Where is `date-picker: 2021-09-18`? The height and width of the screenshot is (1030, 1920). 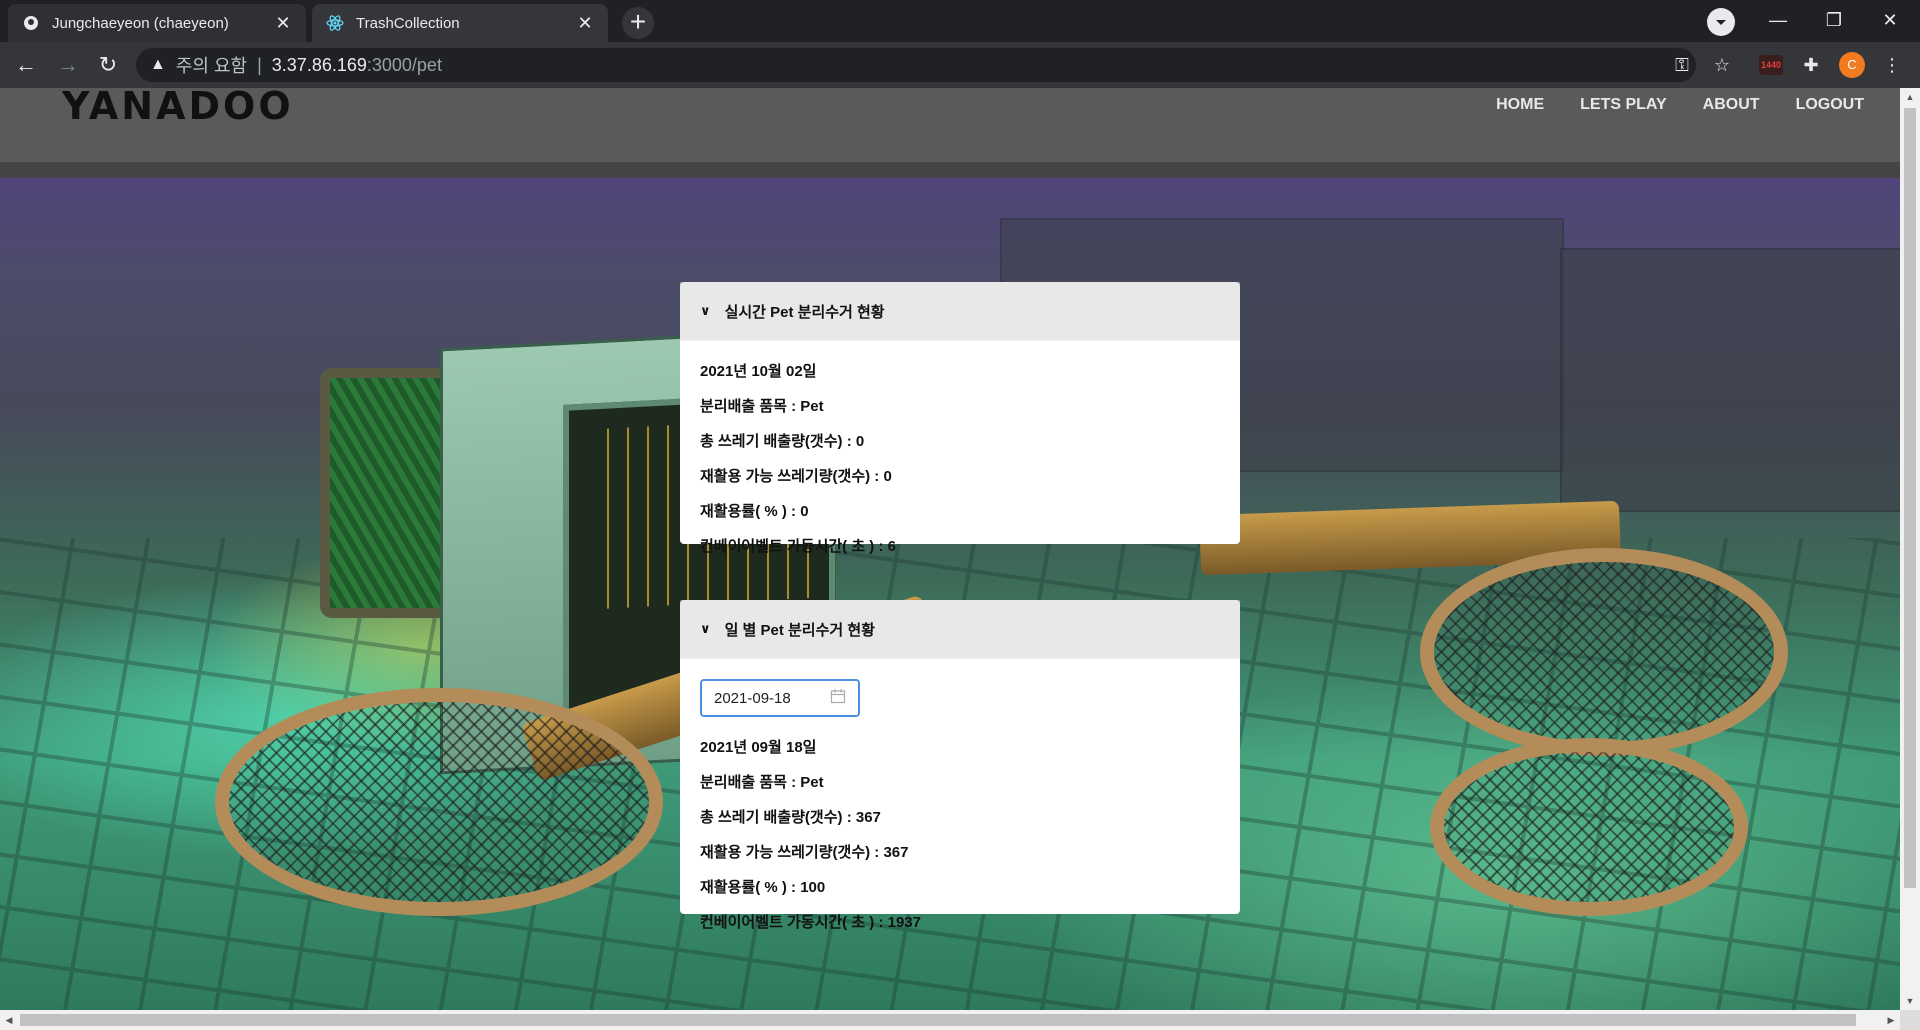 date-picker: 2021-09-18 is located at coordinates (780, 698).